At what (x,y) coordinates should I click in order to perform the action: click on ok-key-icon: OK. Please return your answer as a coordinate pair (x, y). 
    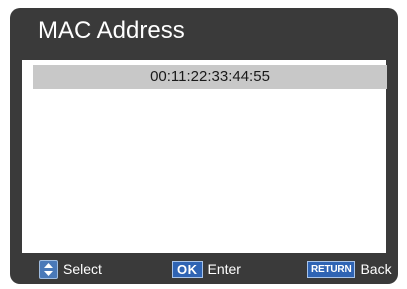
    Looking at the image, I should click on (187, 269).